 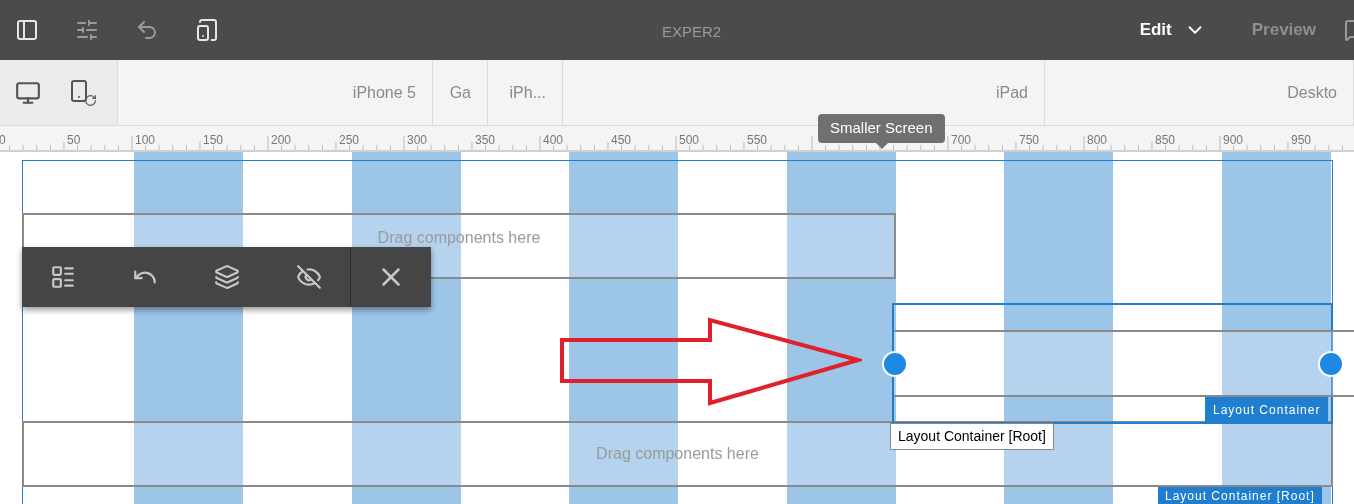 What do you see at coordinates (74, 140) in the screenshot?
I see `ruler-label: 50` at bounding box center [74, 140].